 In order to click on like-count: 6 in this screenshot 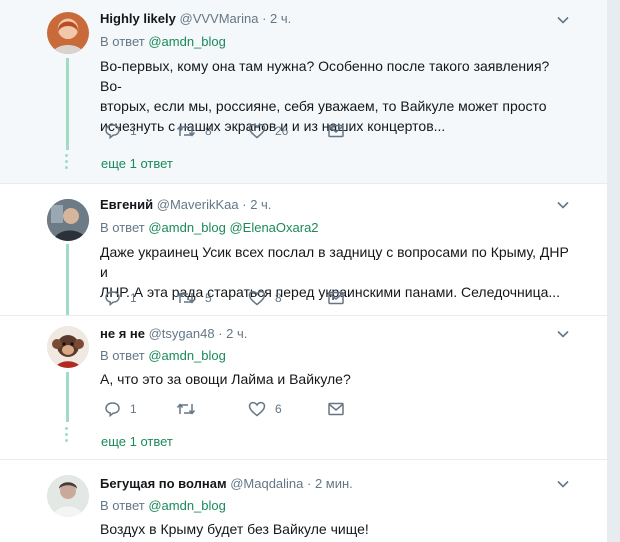, I will do `click(278, 409)`.